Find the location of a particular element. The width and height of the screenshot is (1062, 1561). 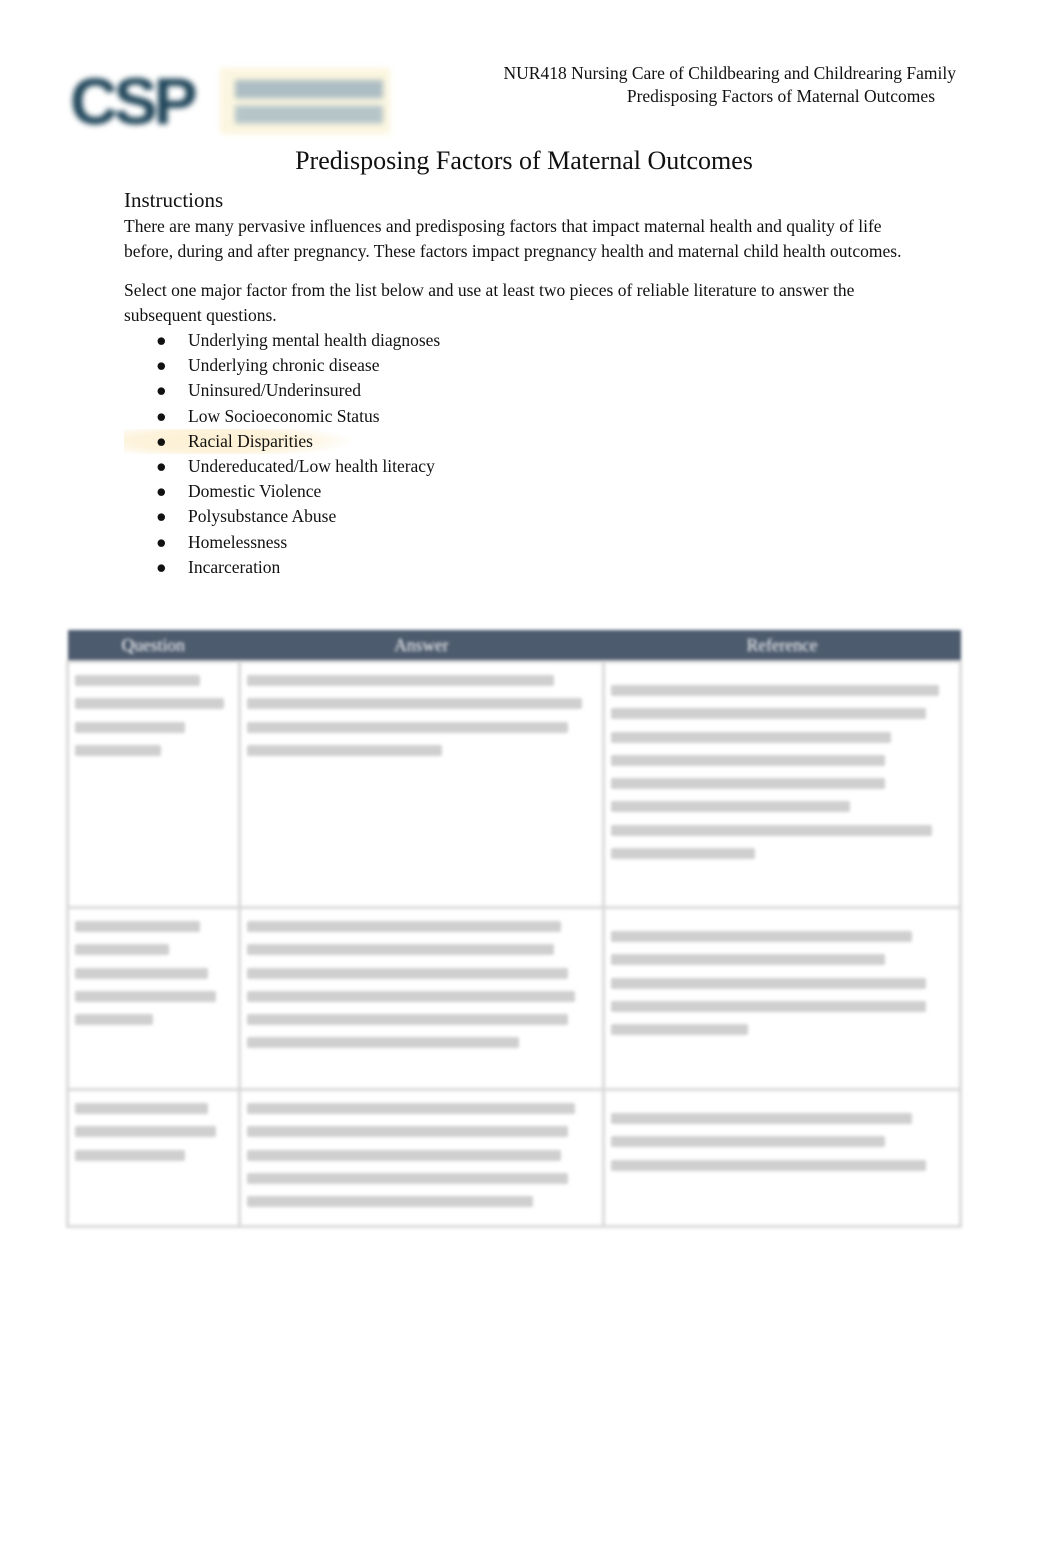

factor-list-item: ● Uninsured/Underinsured is located at coordinates (524, 390).